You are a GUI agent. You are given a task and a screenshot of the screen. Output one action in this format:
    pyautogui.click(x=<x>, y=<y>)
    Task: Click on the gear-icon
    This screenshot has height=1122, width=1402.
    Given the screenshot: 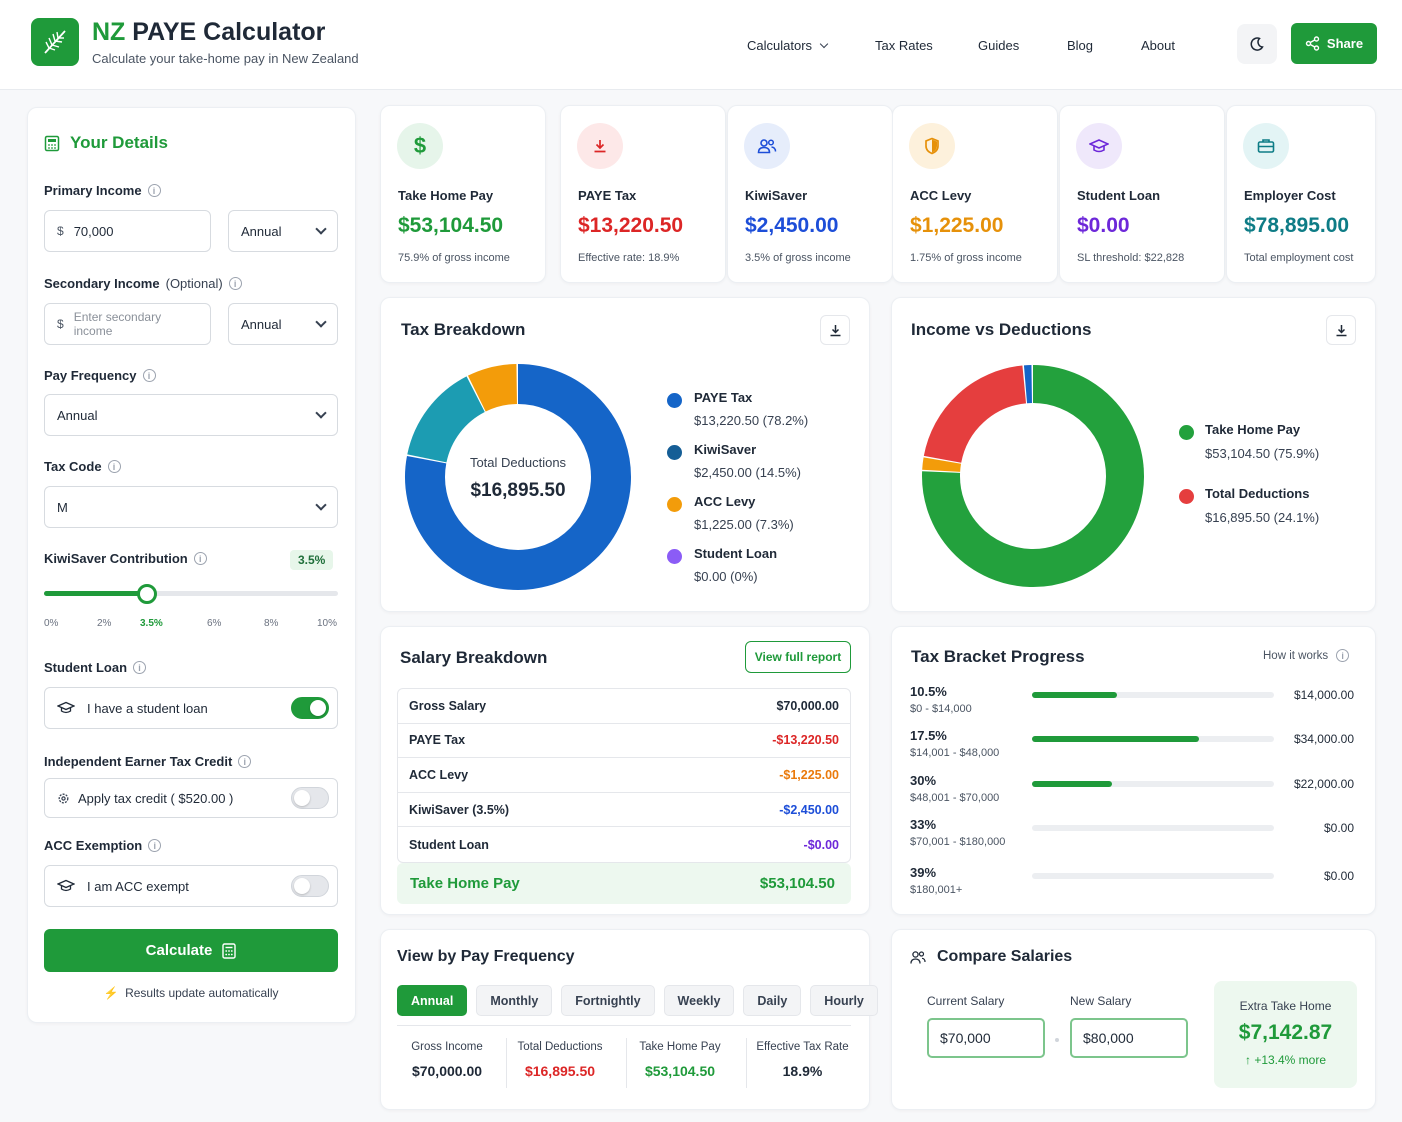 What is the action you would take?
    pyautogui.click(x=63, y=798)
    